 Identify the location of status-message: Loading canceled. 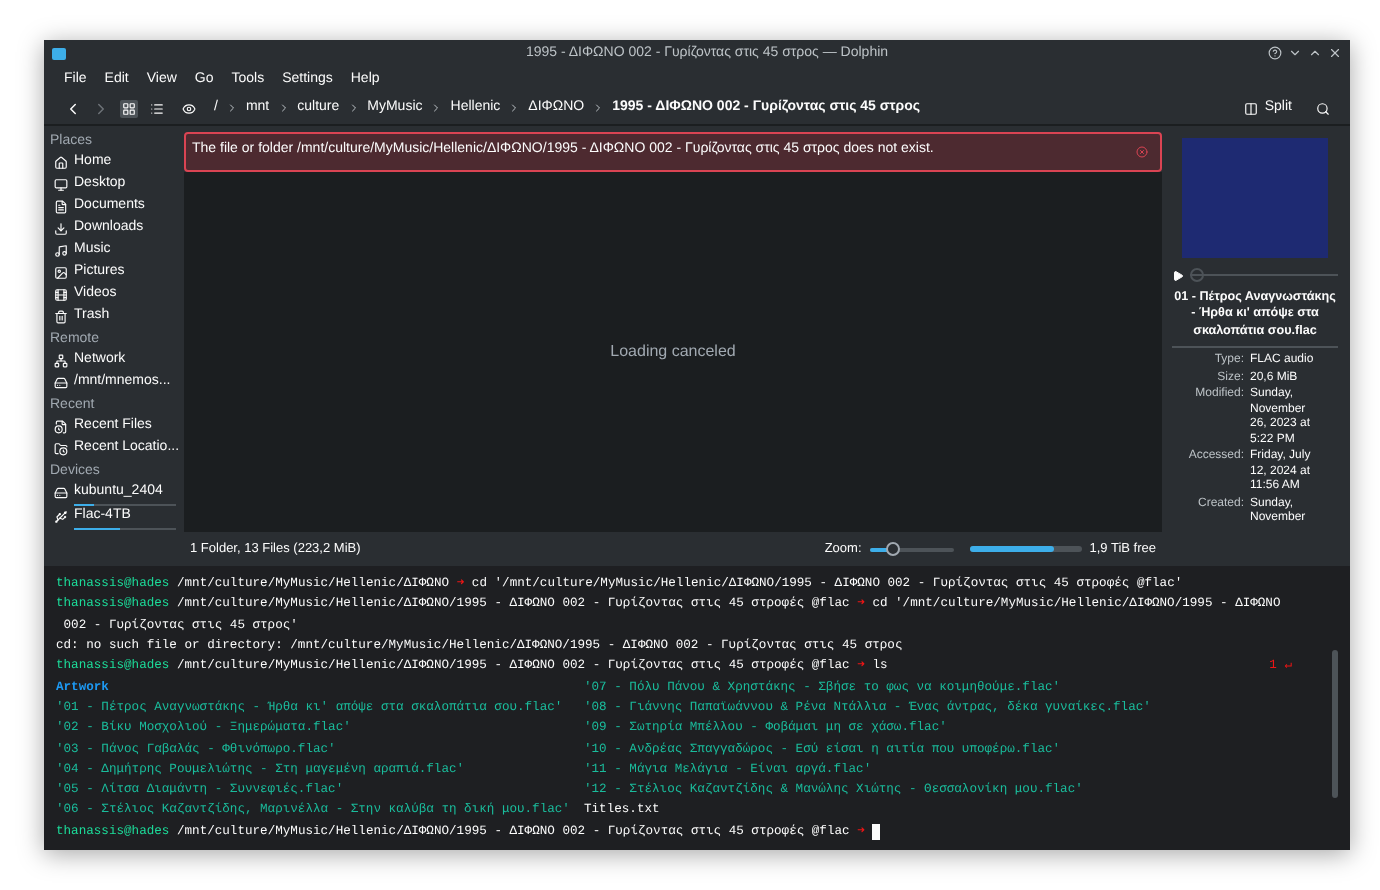
(673, 351).